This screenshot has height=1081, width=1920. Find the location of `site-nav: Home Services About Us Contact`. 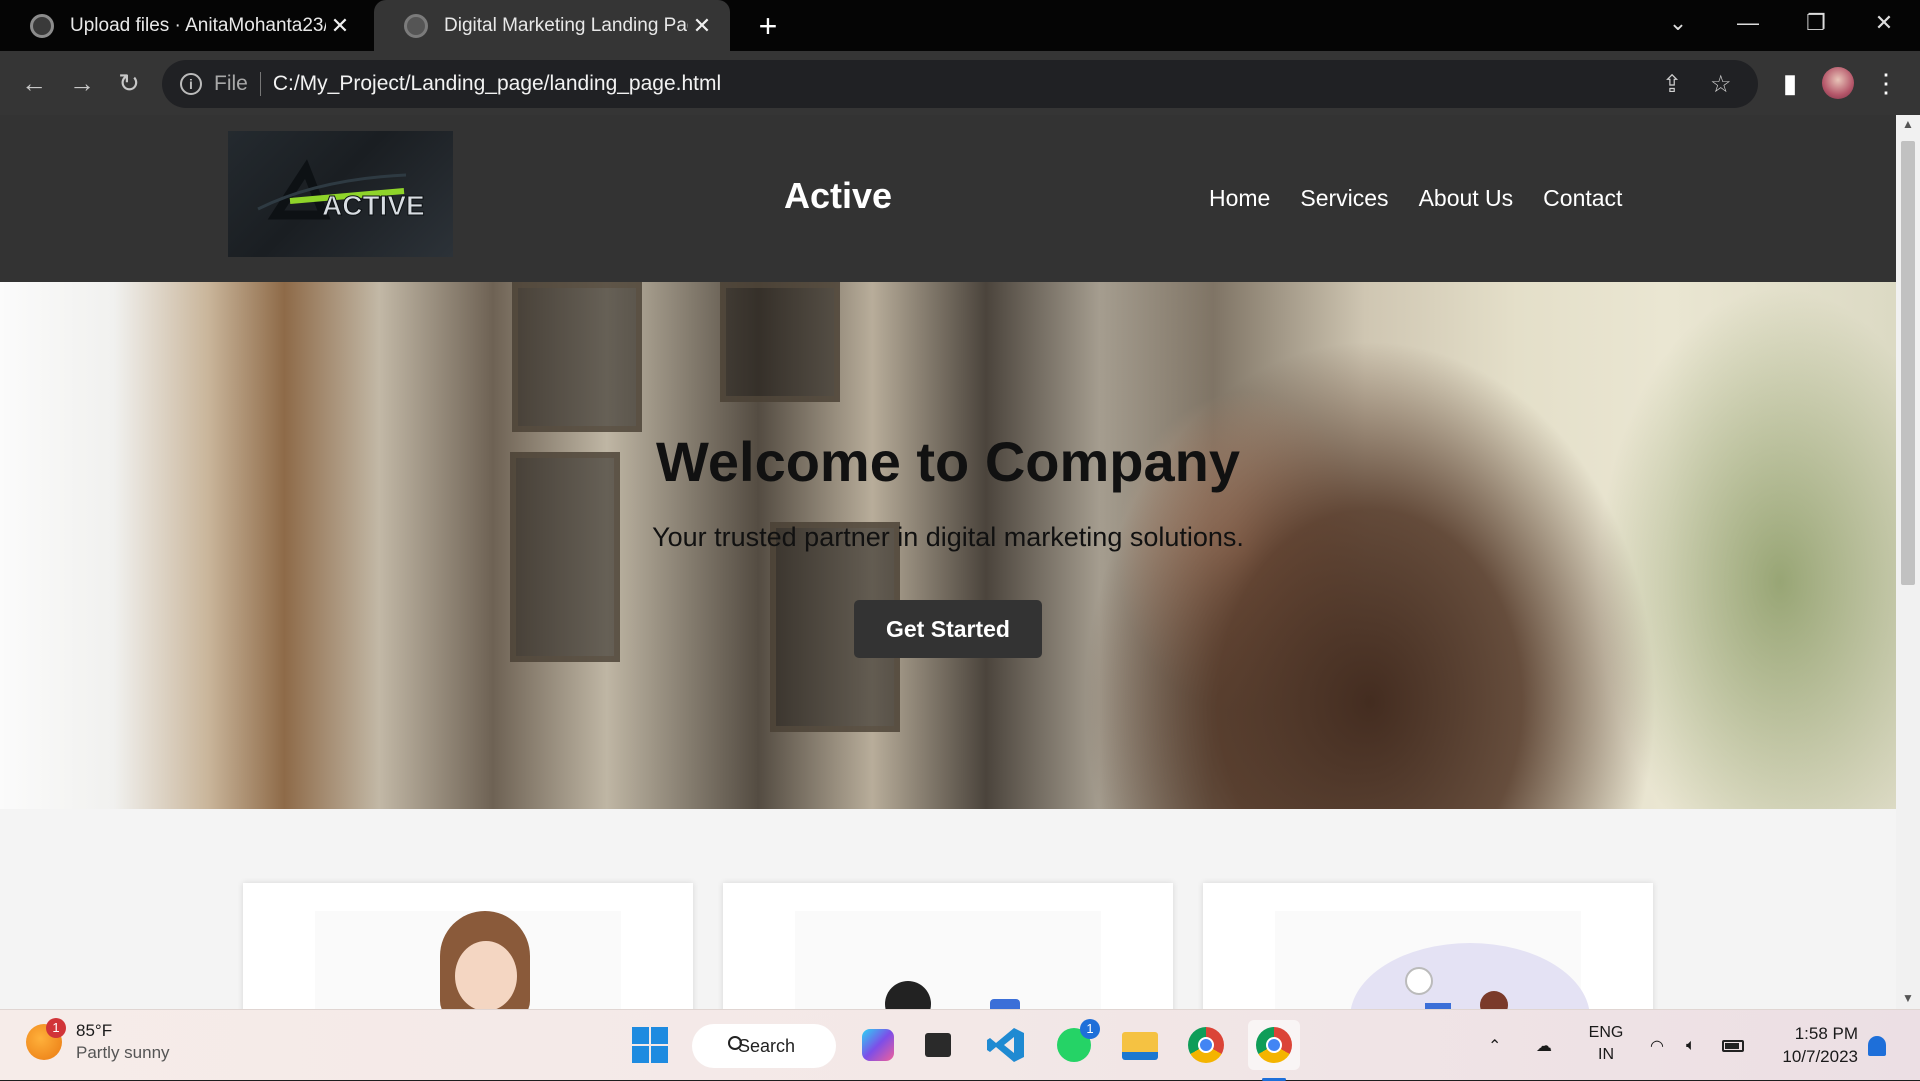

site-nav: Home Services About Us Contact is located at coordinates (1430, 198).